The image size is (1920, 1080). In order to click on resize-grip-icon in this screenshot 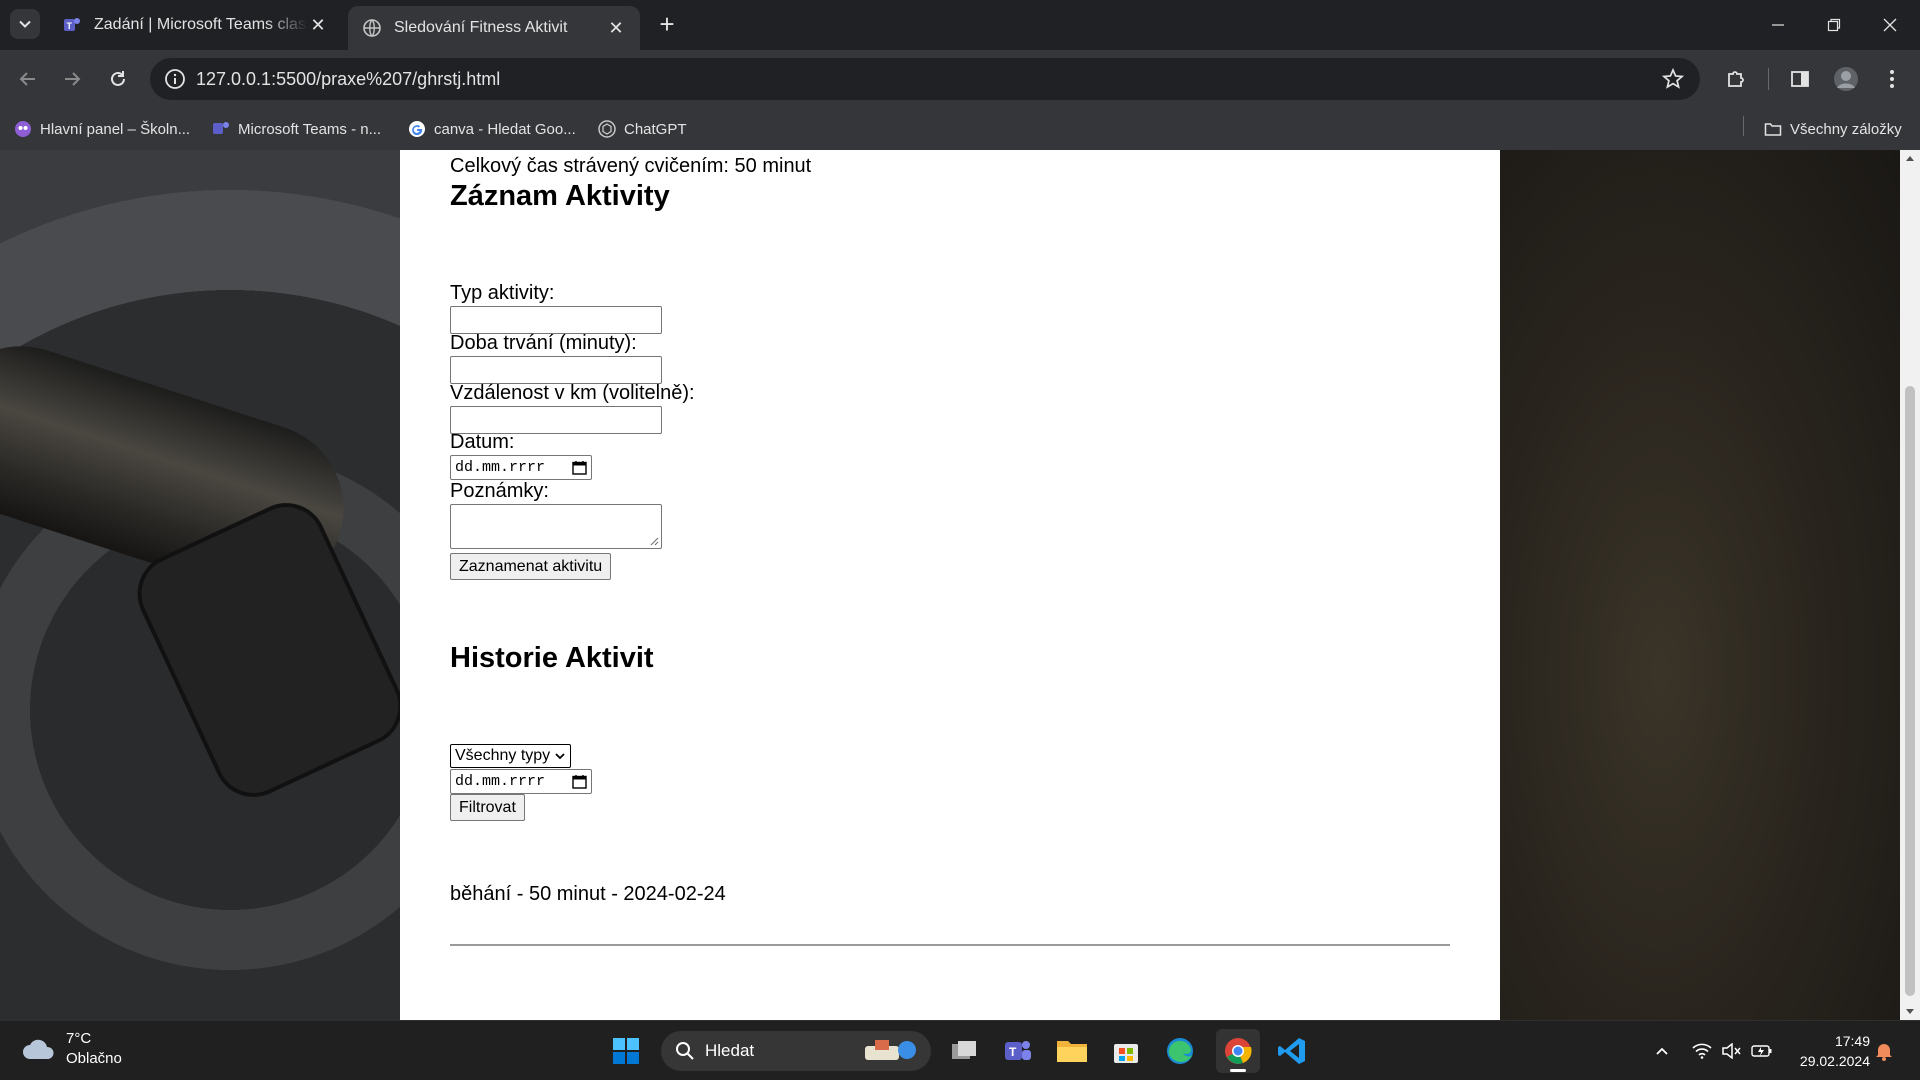, I will do `click(654, 541)`.